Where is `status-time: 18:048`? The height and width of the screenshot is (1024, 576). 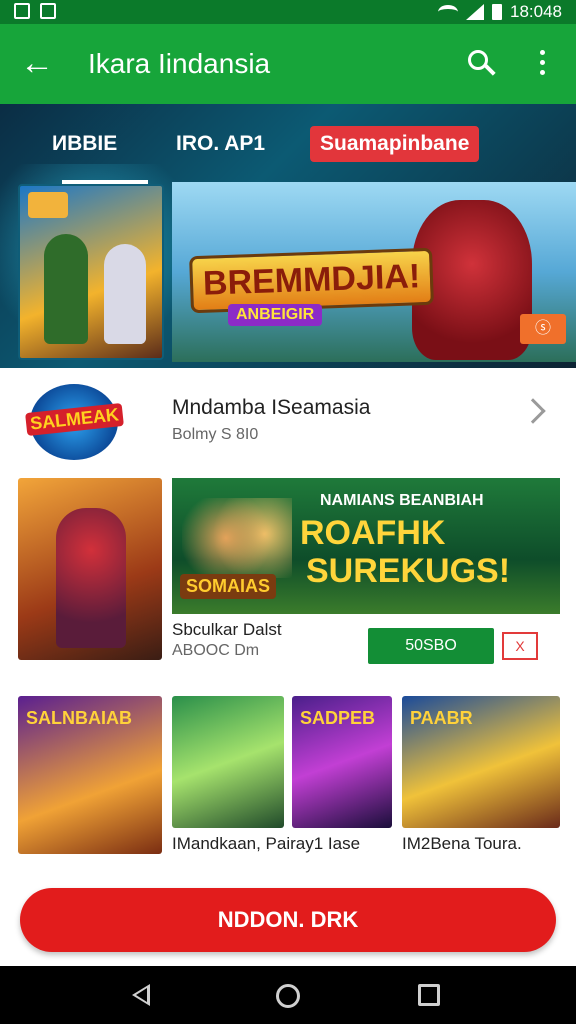
status-time: 18:048 is located at coordinates (536, 11).